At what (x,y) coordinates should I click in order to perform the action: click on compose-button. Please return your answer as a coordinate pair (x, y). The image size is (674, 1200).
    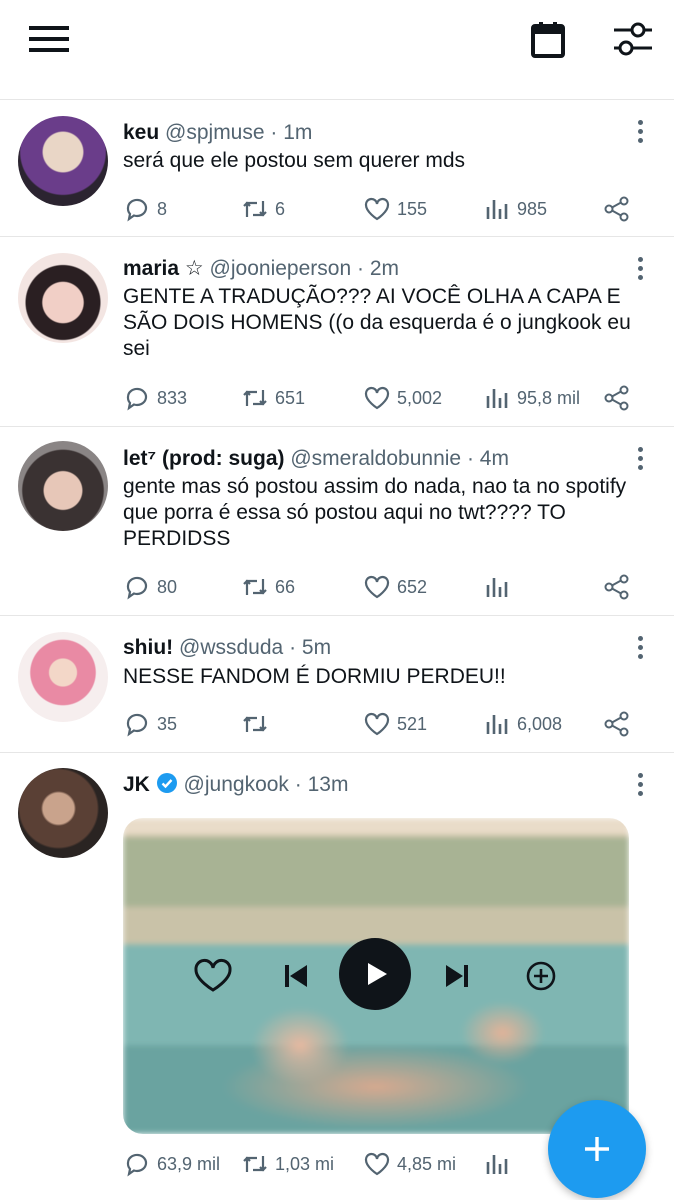
    Looking at the image, I should click on (597, 1149).